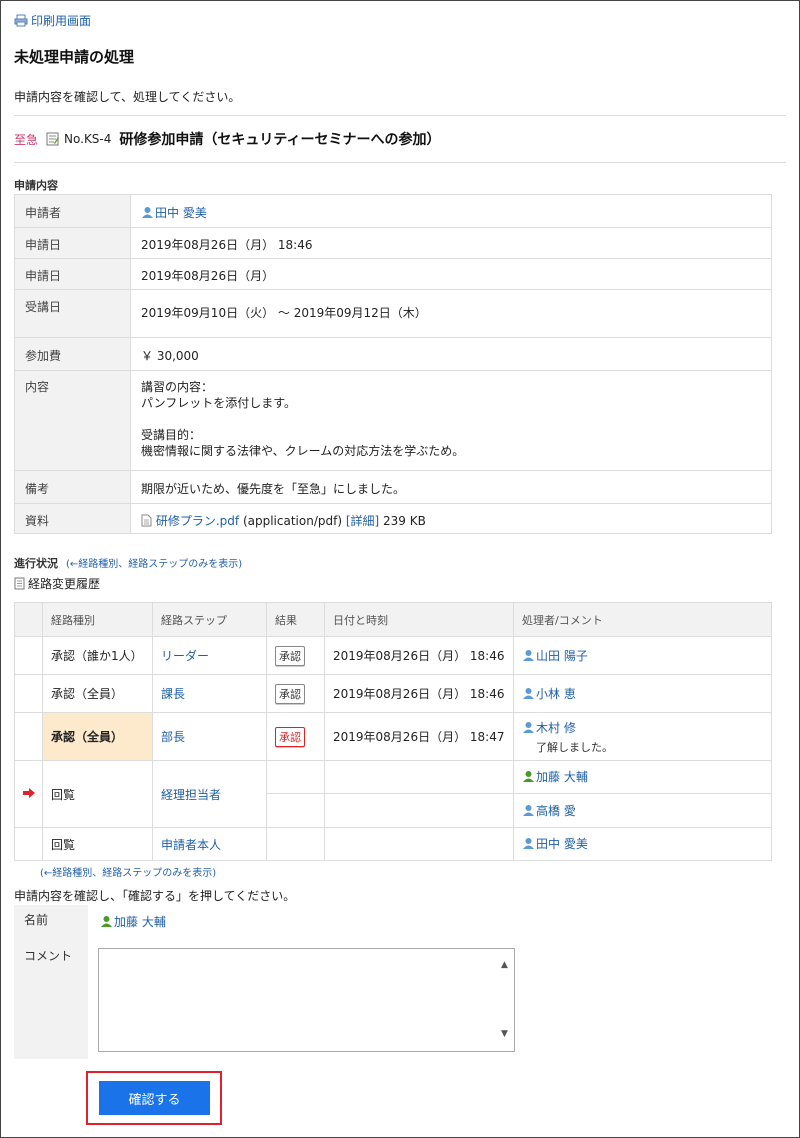  What do you see at coordinates (52, 20) in the screenshot?
I see `print-view-link: 印刷用画面` at bounding box center [52, 20].